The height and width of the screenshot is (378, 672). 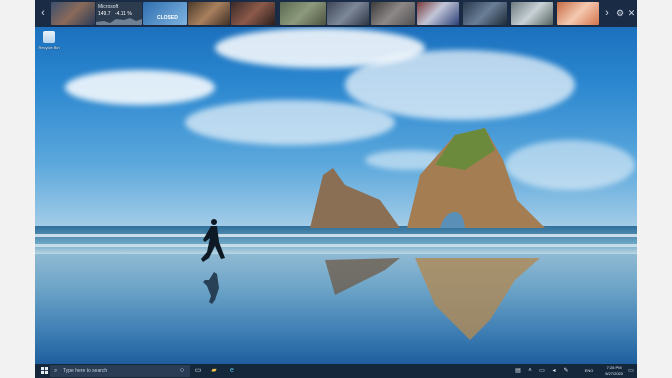 I want to click on cortana-button: ○, so click(x=182, y=371).